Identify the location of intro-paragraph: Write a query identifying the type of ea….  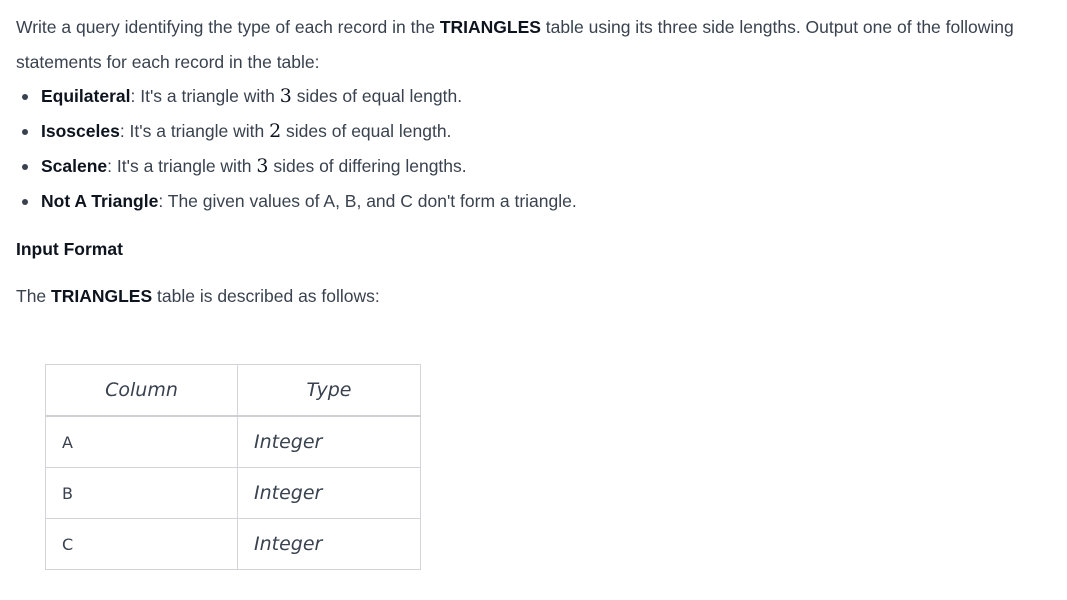
(516, 45).